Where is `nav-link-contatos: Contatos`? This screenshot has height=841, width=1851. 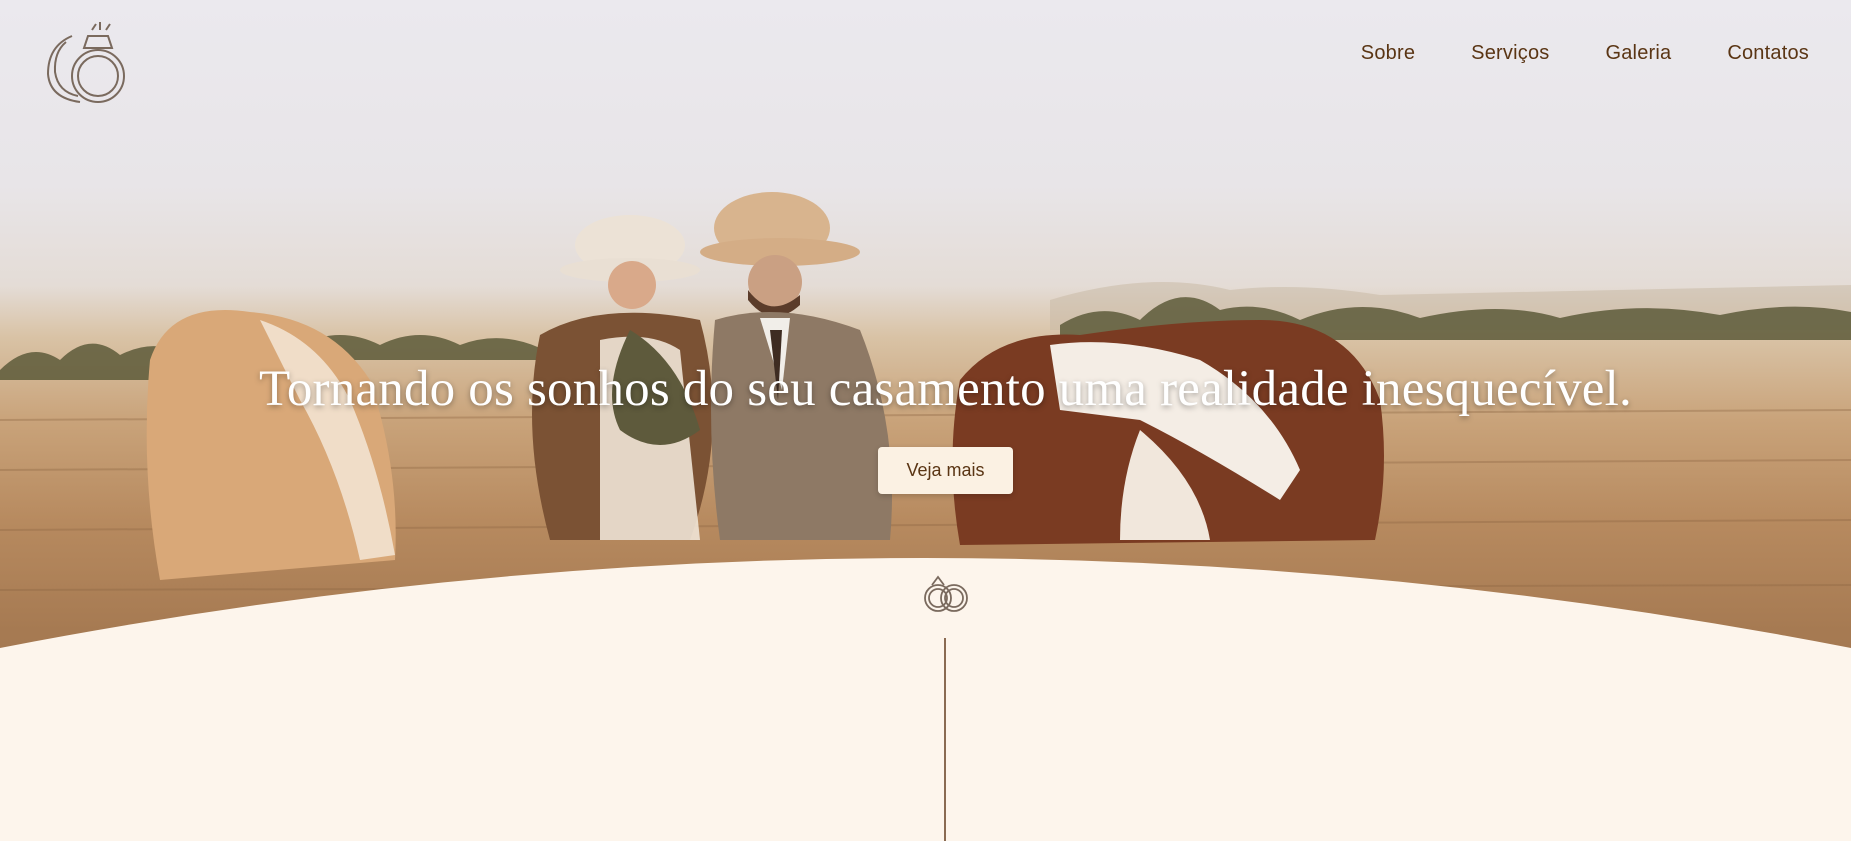
nav-link-contatos: Contatos is located at coordinates (1768, 53).